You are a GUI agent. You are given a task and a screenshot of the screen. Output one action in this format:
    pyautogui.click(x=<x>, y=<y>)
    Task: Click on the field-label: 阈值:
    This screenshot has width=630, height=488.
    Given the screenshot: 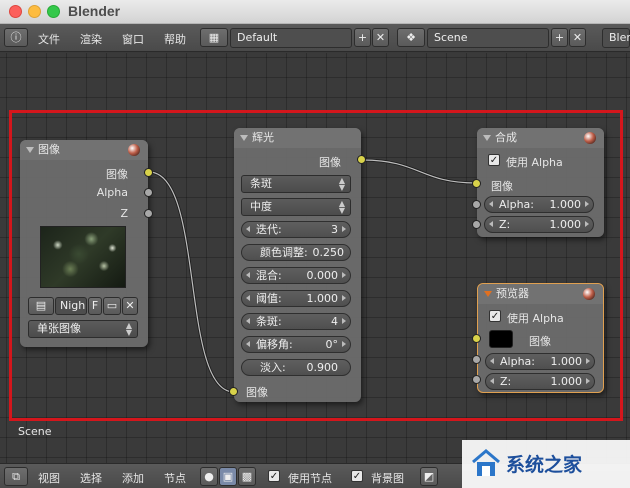 What is the action you would take?
    pyautogui.click(x=269, y=298)
    